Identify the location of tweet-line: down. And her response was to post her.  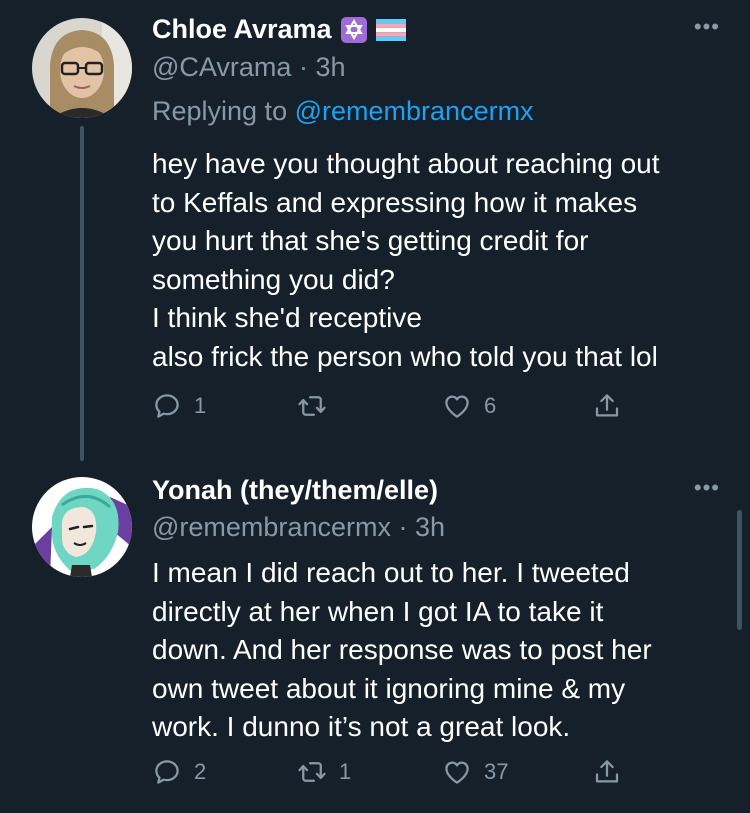
(402, 649).